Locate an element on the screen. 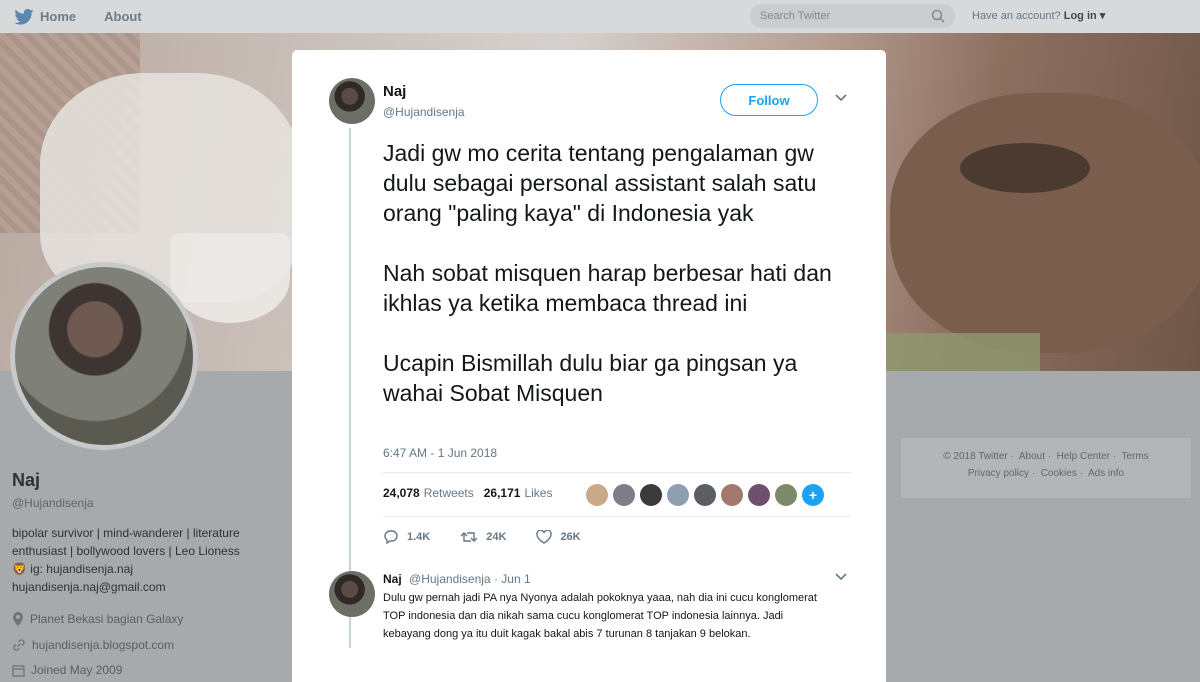 This screenshot has height=682, width=1200. reply-author-avatar is located at coordinates (352, 594).